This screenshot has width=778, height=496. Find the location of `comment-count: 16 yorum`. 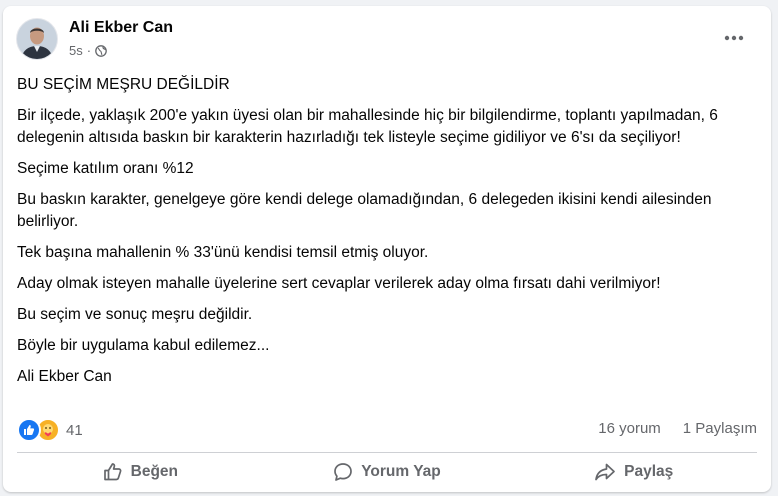

comment-count: 16 yorum is located at coordinates (629, 428).